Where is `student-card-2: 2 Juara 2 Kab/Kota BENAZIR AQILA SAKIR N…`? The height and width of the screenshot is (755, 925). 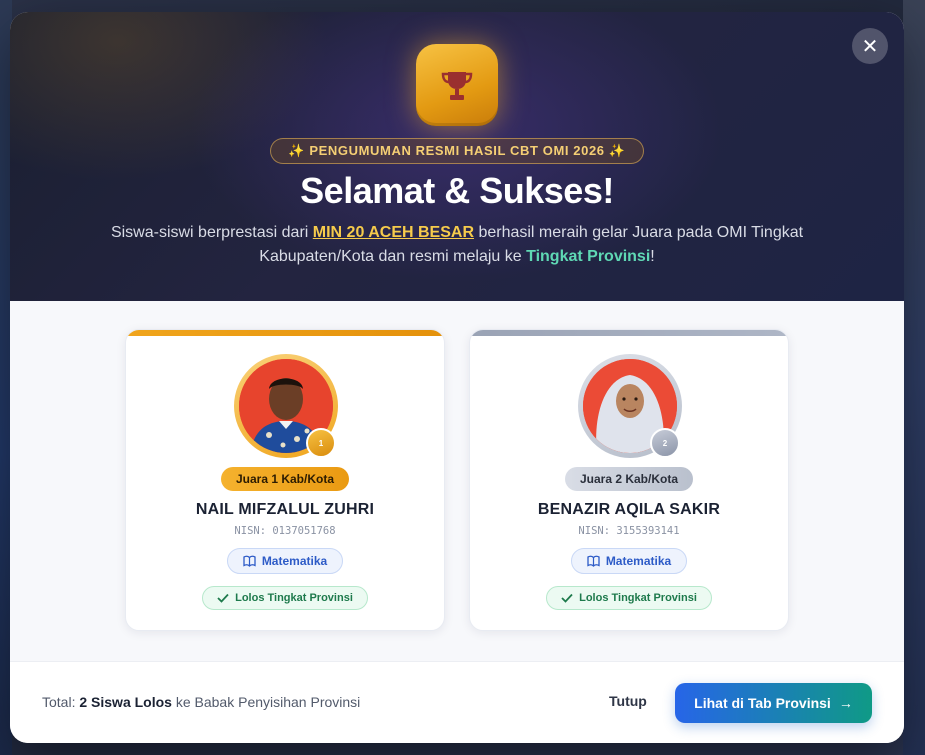
student-card-2: 2 Juara 2 Kab/Kota BENAZIR AQILA SAKIR N… is located at coordinates (629, 480).